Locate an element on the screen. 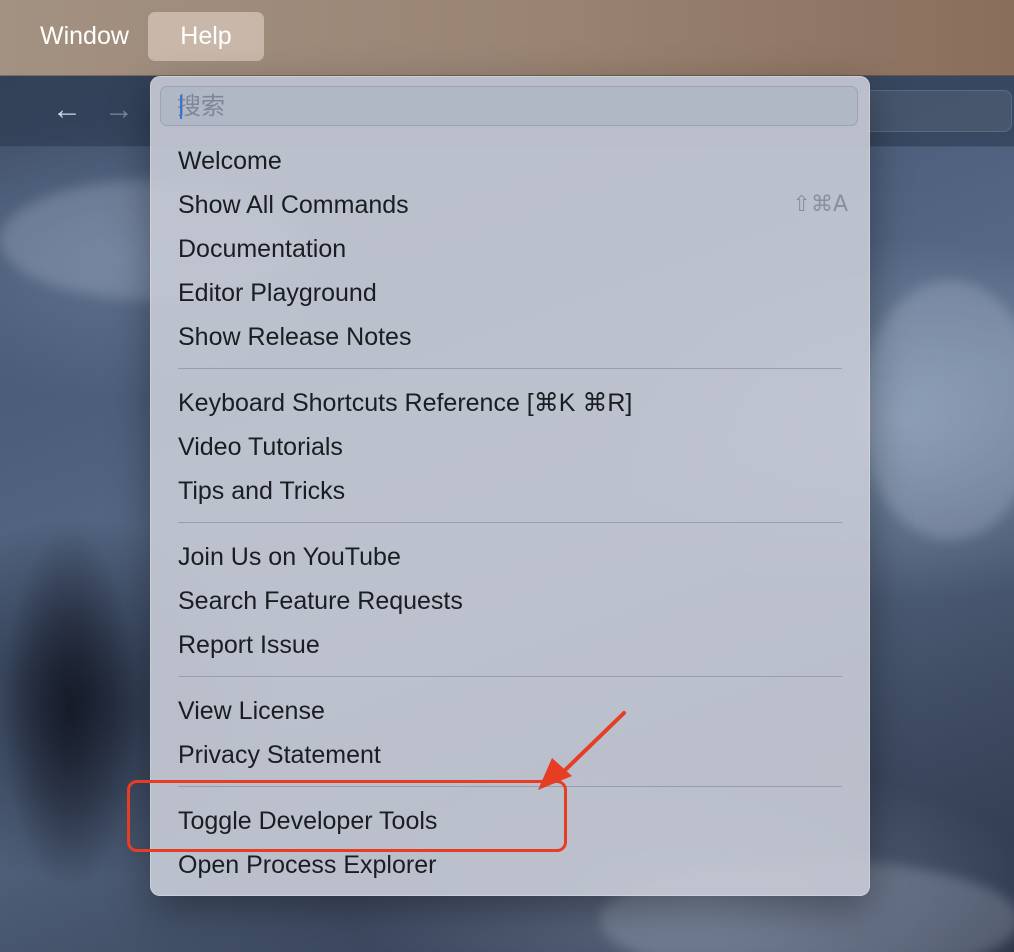  menu-item-label: Report Issue is located at coordinates (249, 645).